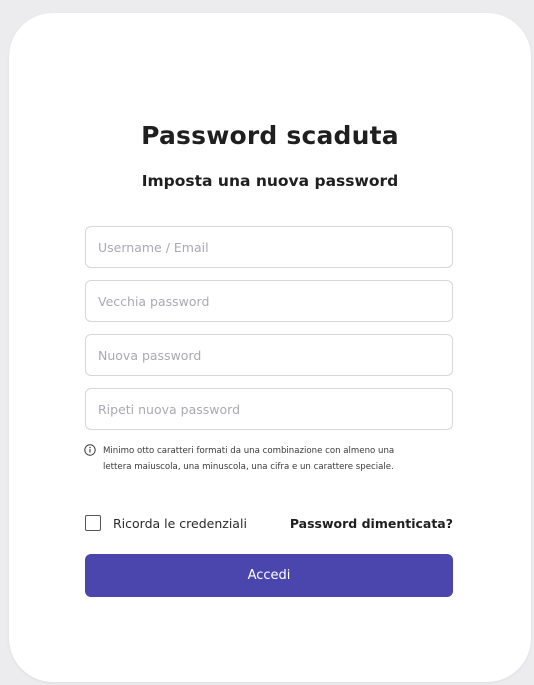 Image resolution: width=534 pixels, height=685 pixels. I want to click on repeat-new-password-input, so click(269, 409).